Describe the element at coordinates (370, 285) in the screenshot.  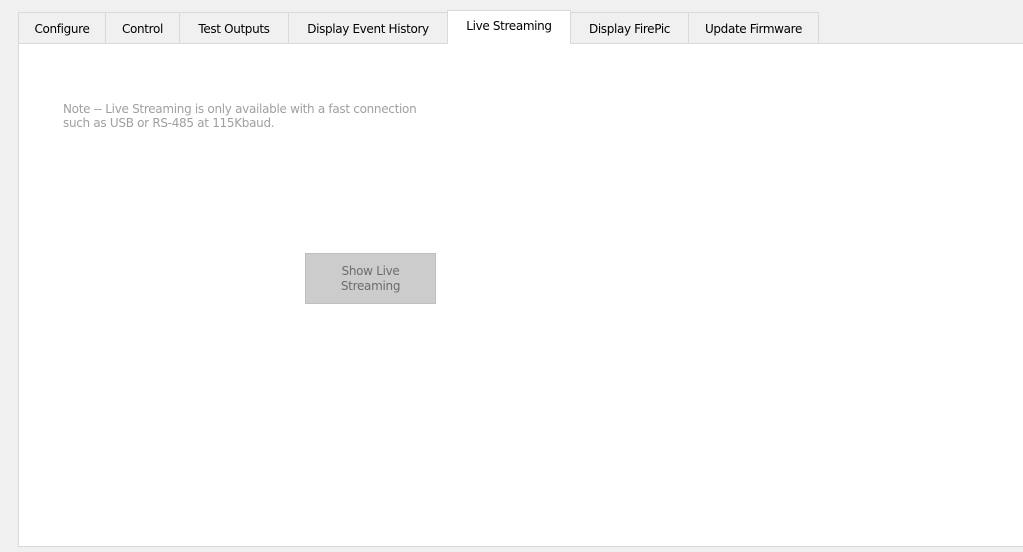
I see `show-live-streaming-button-line-2: Streaming` at that location.